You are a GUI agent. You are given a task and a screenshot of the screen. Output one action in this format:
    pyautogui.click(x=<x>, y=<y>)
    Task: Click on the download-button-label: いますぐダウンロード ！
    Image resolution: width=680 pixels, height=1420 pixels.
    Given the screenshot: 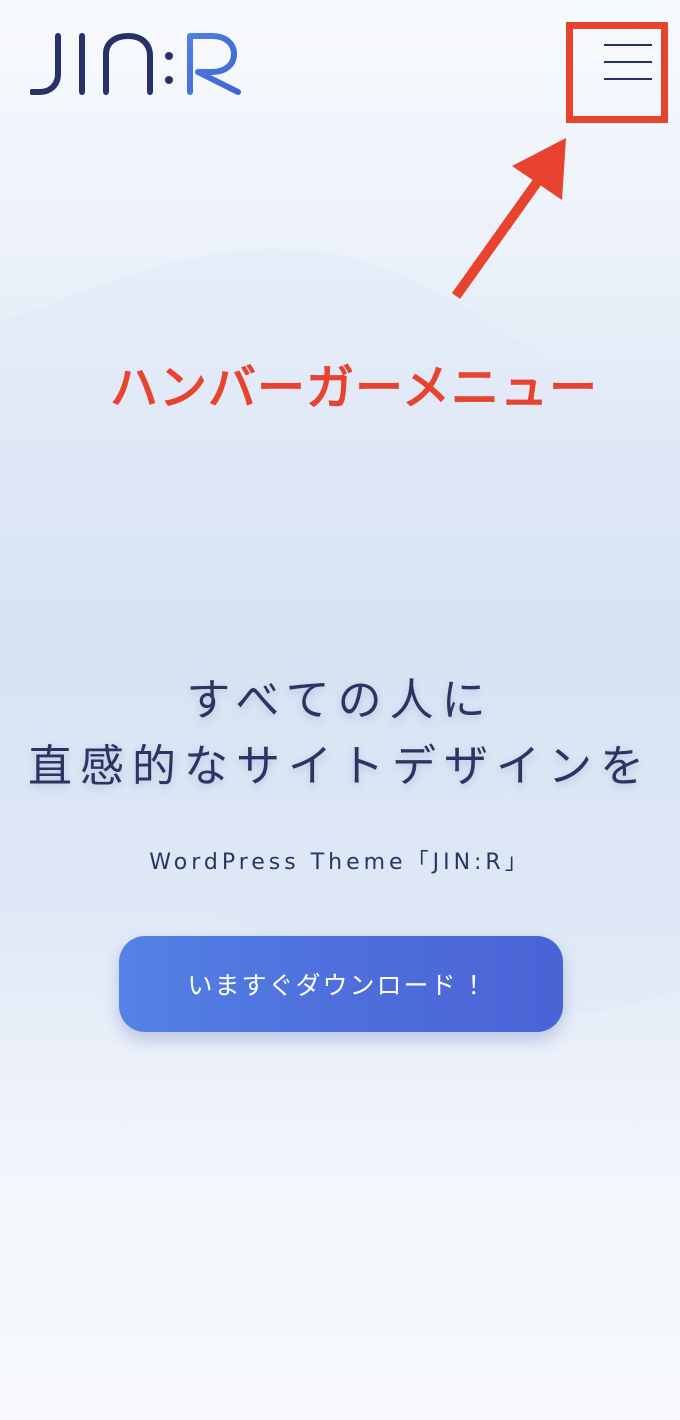 What is the action you would take?
    pyautogui.click(x=341, y=985)
    